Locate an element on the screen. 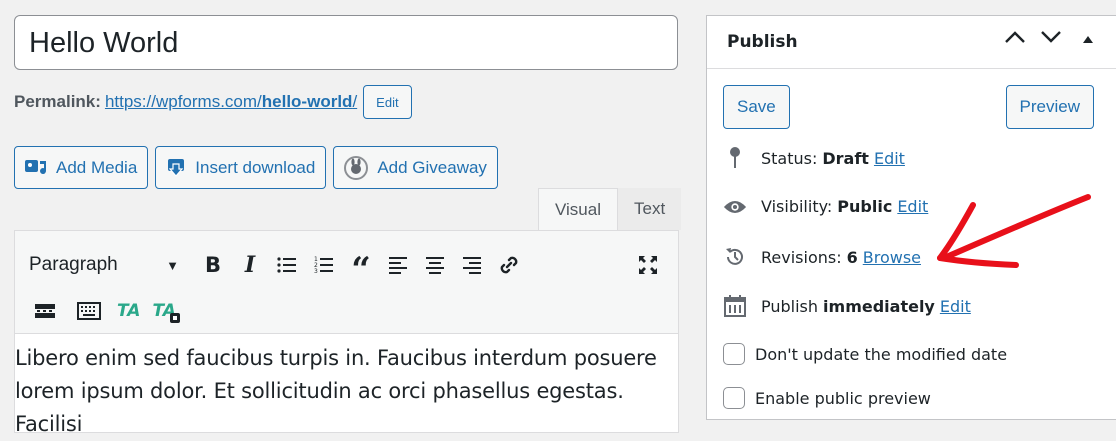 Image resolution: width=1116 pixels, height=441 pixels. add-media-button: Add Media is located at coordinates (81, 167).